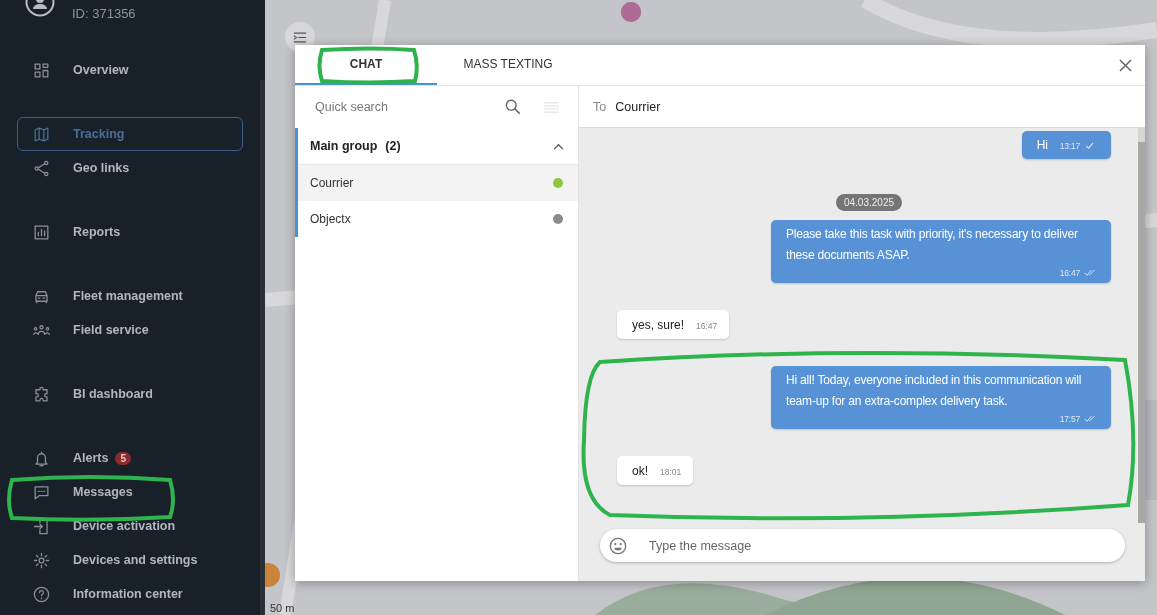  What do you see at coordinates (393, 146) in the screenshot?
I see `group-count: (2)` at bounding box center [393, 146].